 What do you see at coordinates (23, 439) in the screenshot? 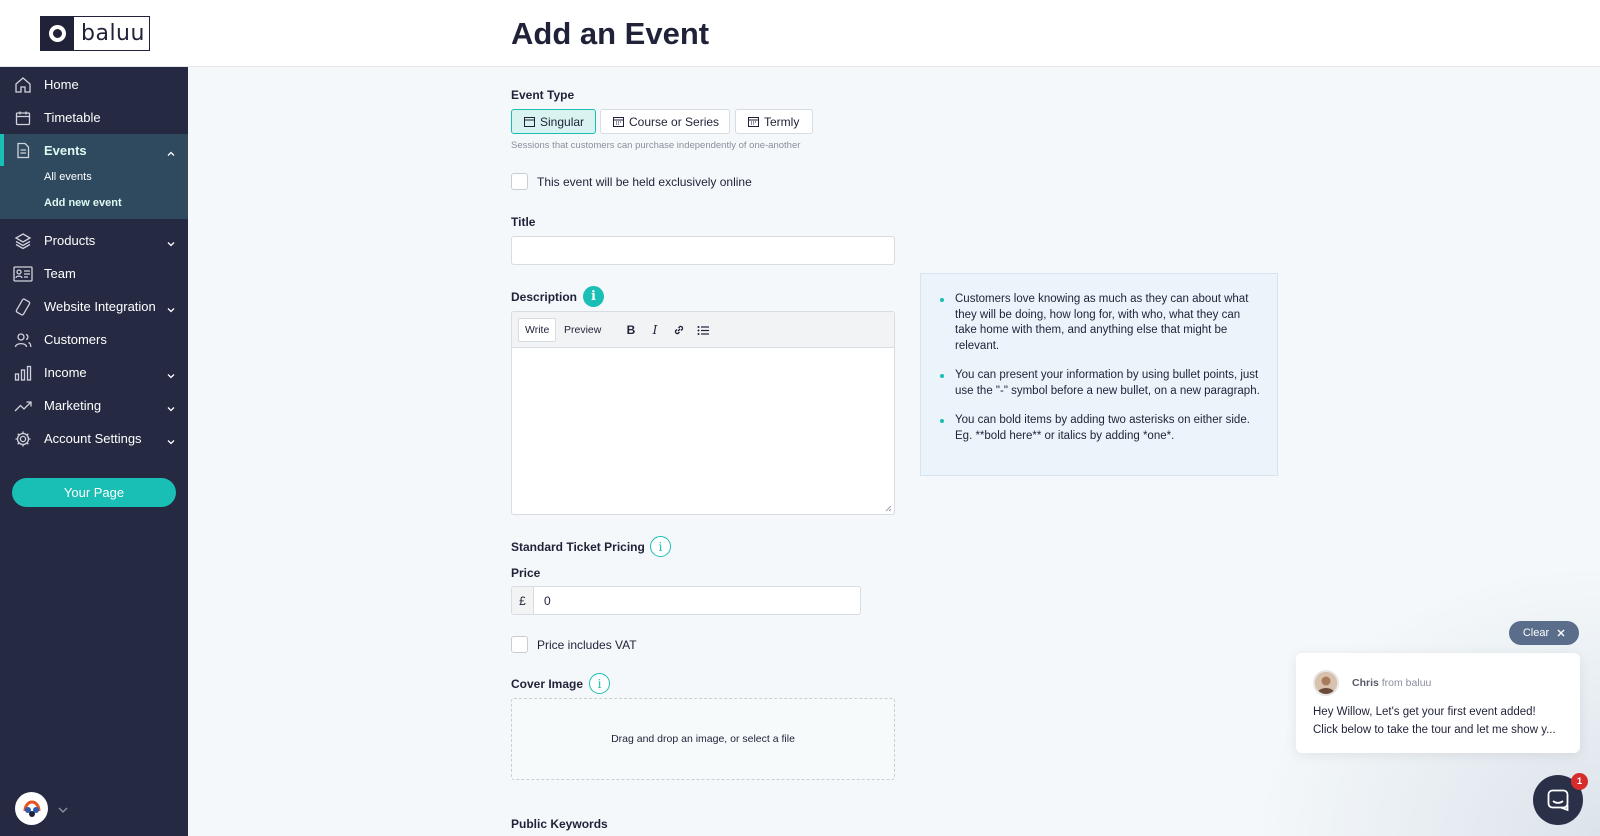
I see `gear-icon` at bounding box center [23, 439].